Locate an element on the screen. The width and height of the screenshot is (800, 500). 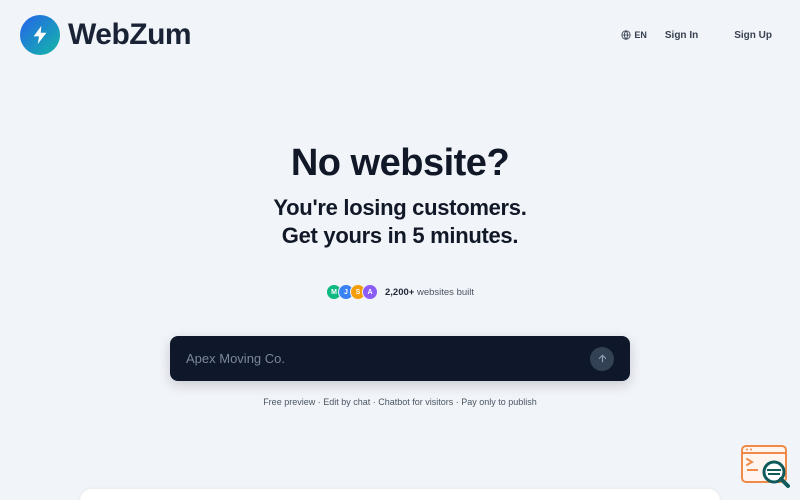
chat-search-icon is located at coordinates (765, 466).